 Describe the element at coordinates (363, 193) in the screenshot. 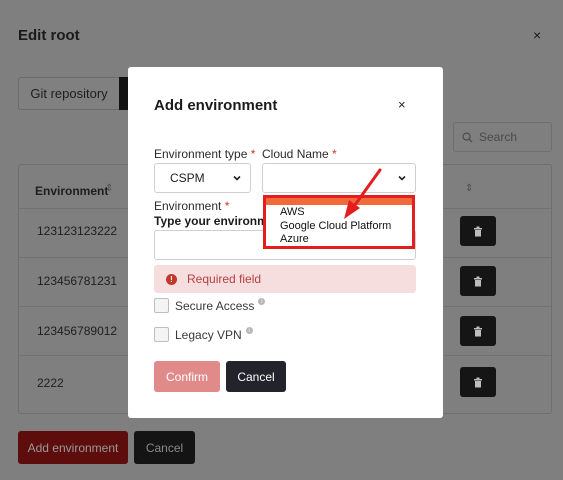

I see `arrow-annotation` at that location.